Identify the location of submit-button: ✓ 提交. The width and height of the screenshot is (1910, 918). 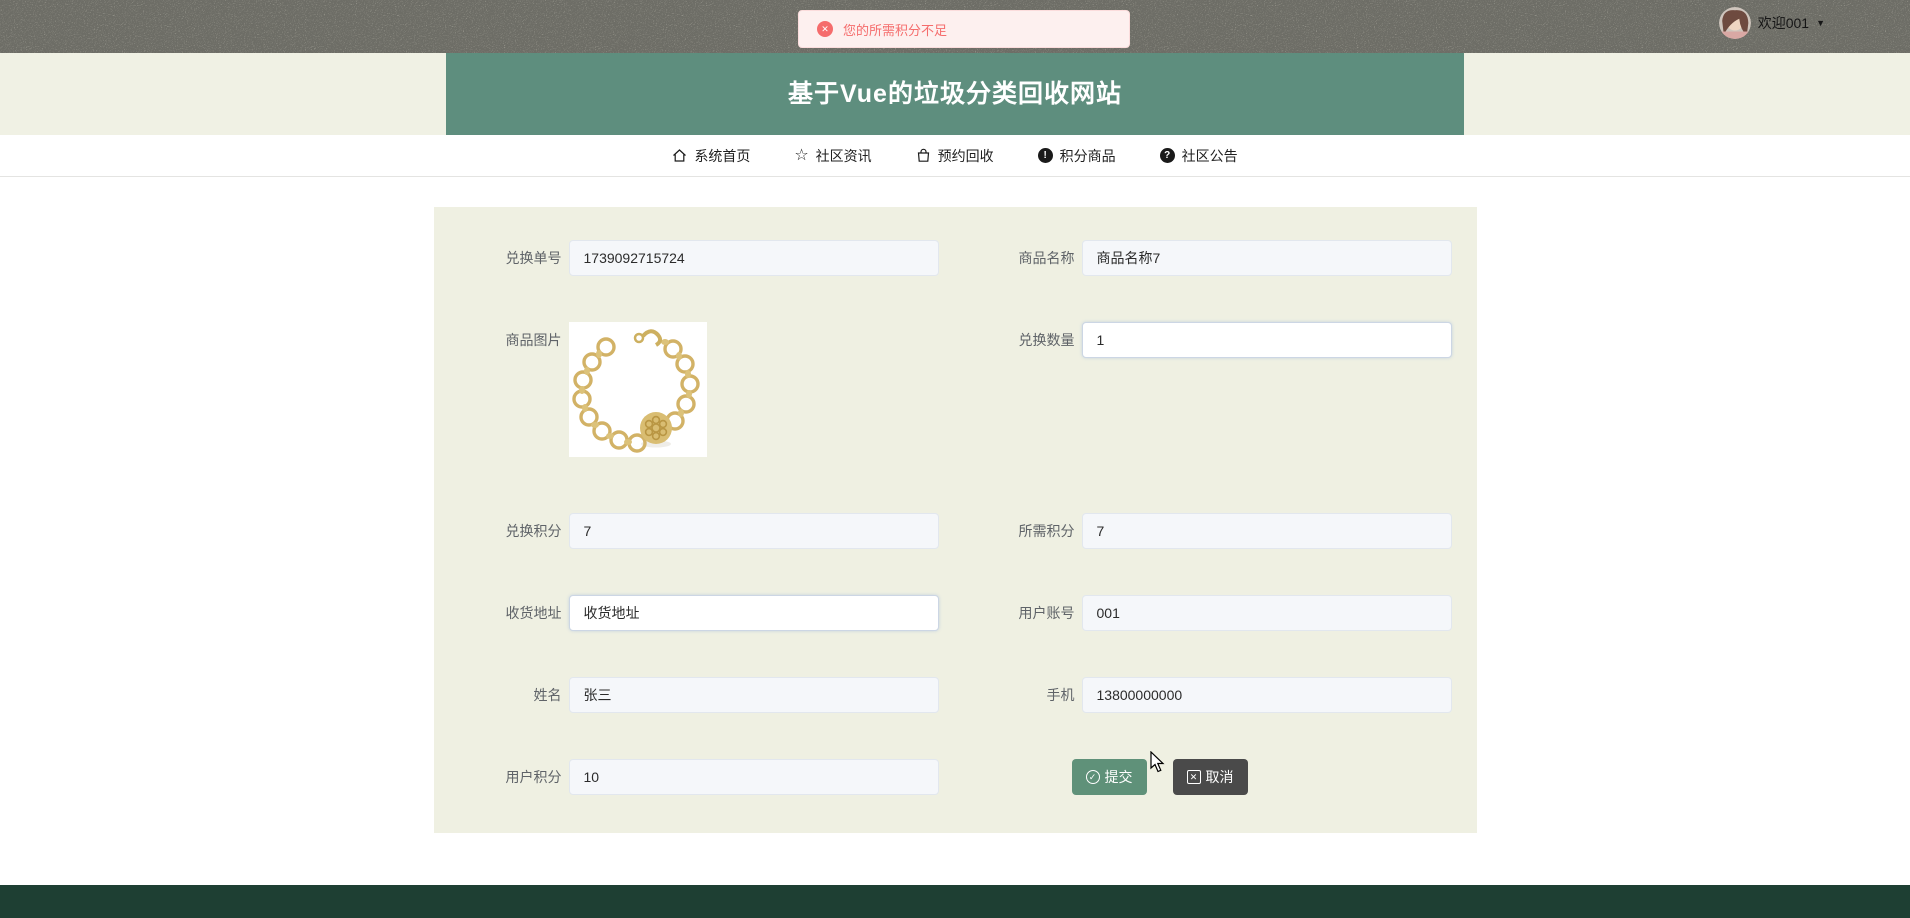
(1109, 777).